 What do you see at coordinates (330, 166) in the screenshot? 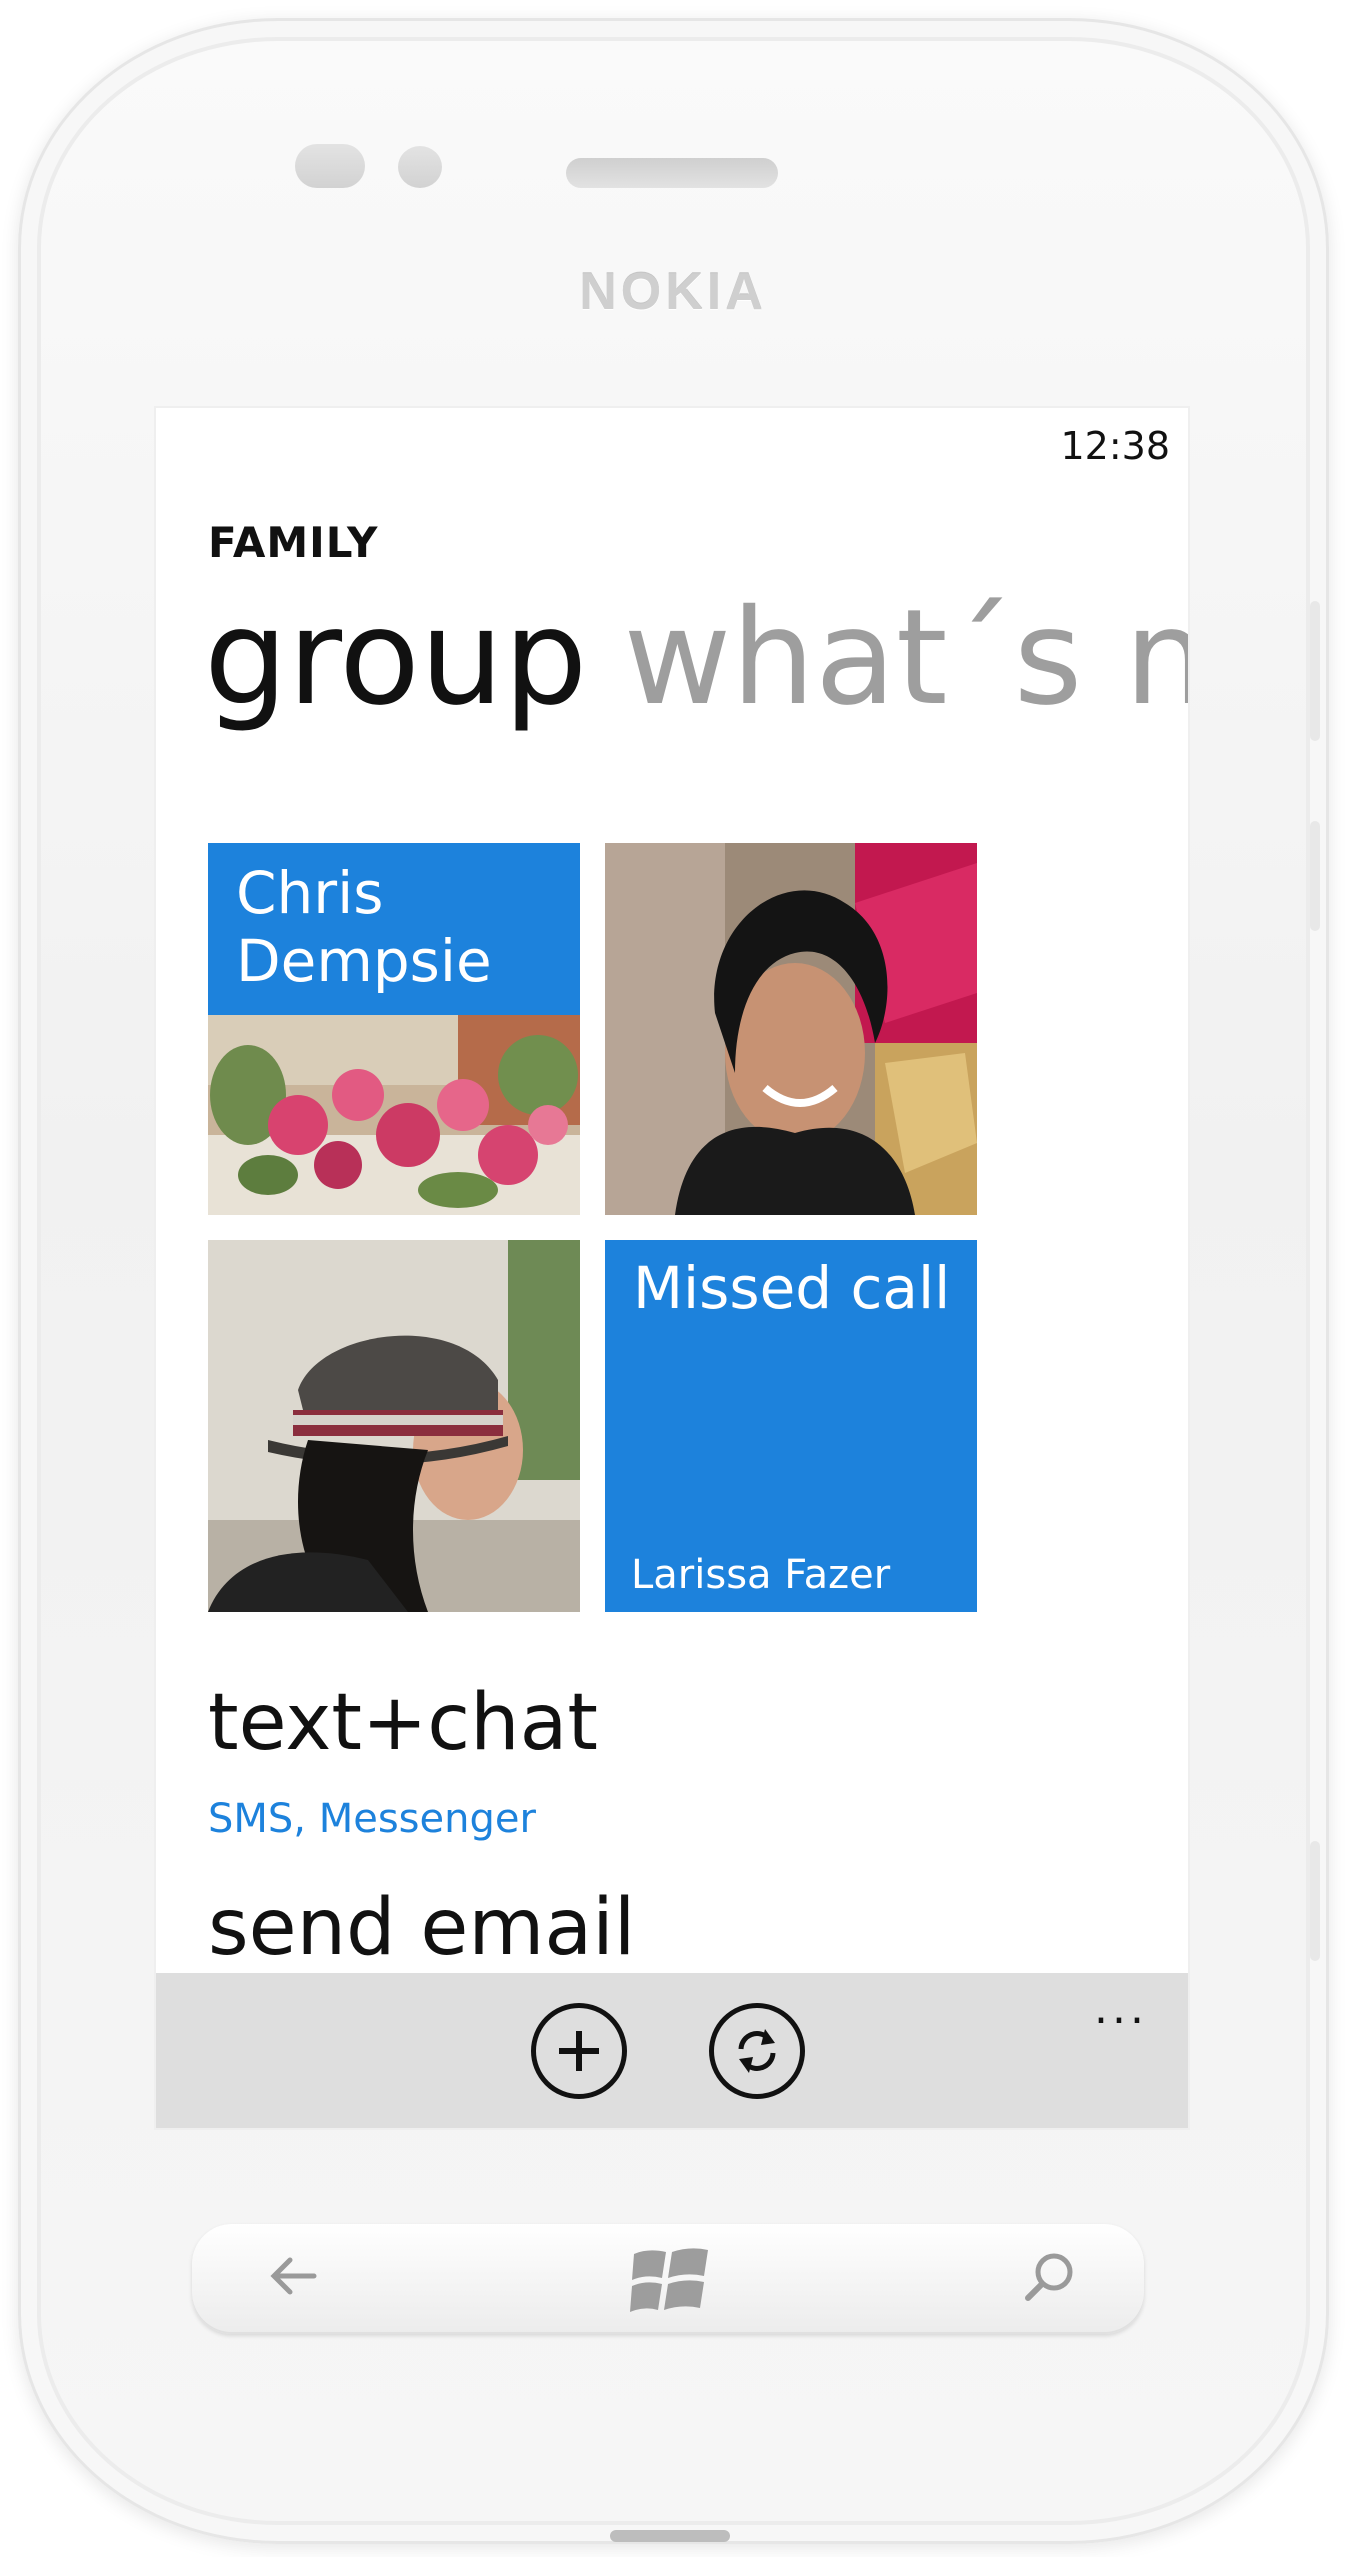
I see `proximity-sensor` at bounding box center [330, 166].